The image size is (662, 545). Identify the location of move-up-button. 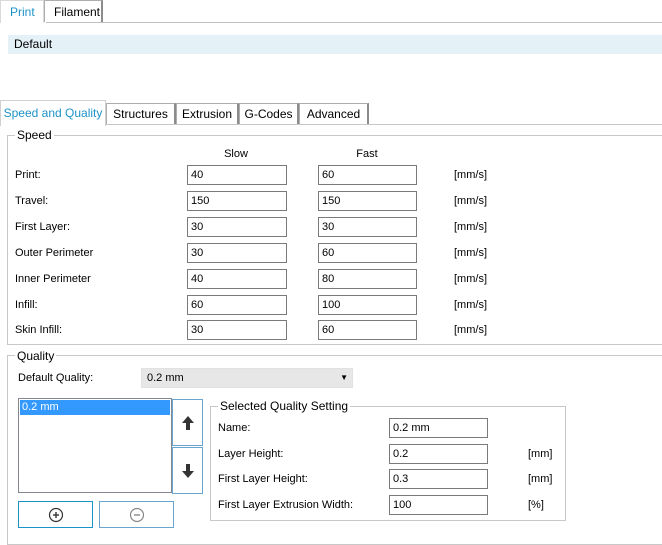
(187, 422).